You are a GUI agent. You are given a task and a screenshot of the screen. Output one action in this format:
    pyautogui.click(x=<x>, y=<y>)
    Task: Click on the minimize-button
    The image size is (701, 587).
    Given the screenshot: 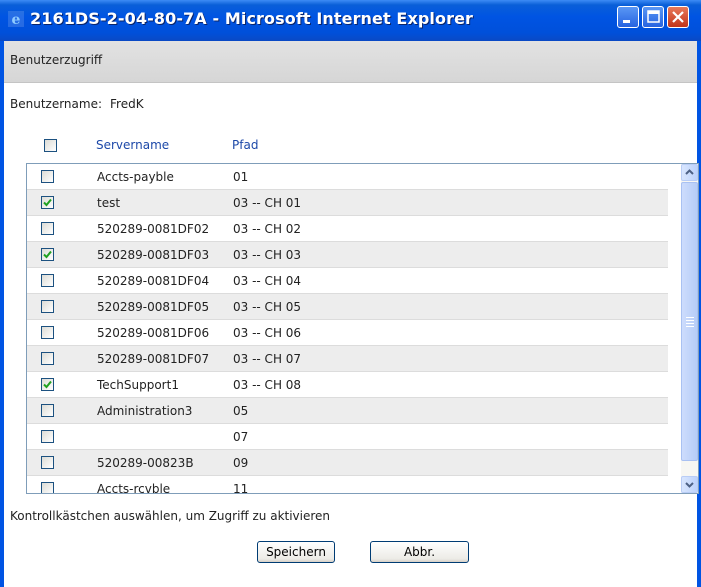 What is the action you would take?
    pyautogui.click(x=628, y=17)
    